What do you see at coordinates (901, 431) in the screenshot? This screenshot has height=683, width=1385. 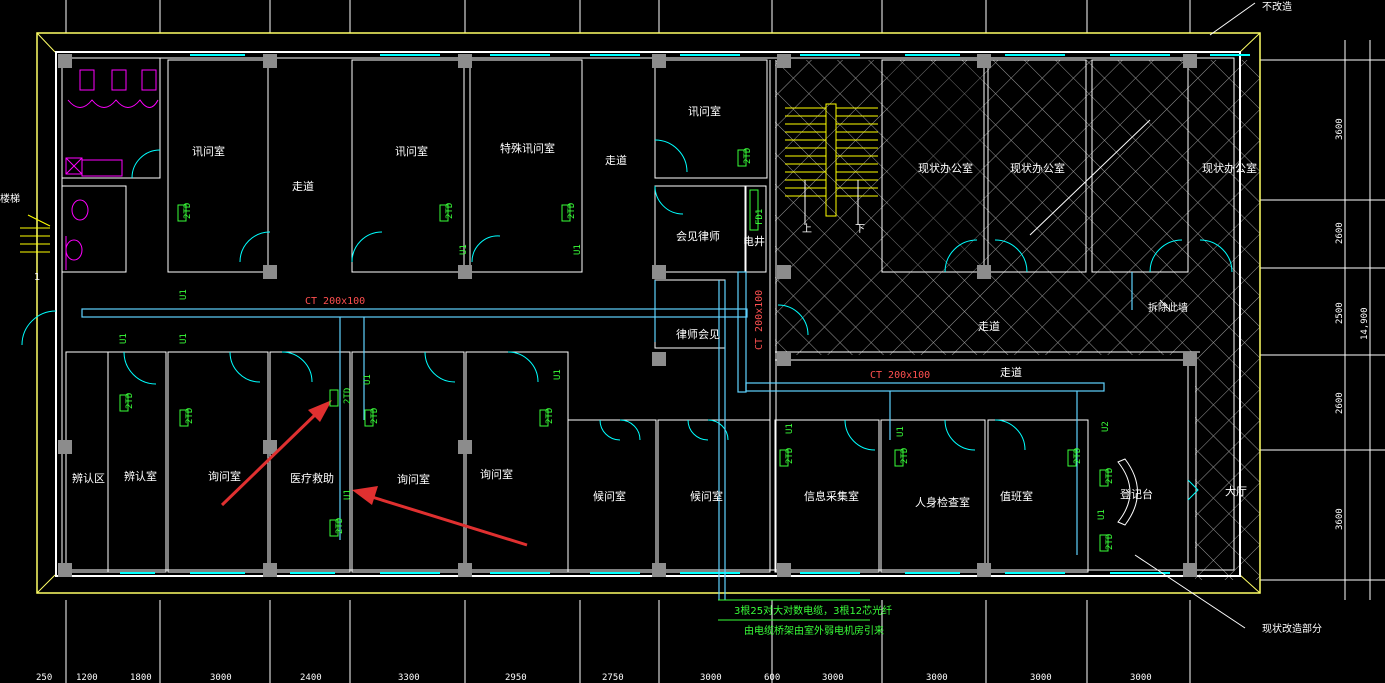 I see `terminal-label-u1-10: U1` at bounding box center [901, 431].